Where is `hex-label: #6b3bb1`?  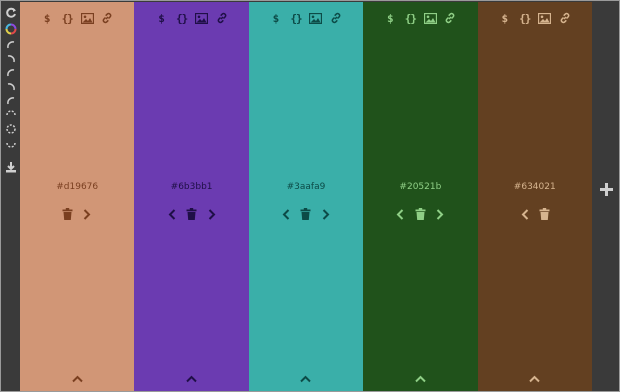 hex-label: #6b3bb1 is located at coordinates (191, 187).